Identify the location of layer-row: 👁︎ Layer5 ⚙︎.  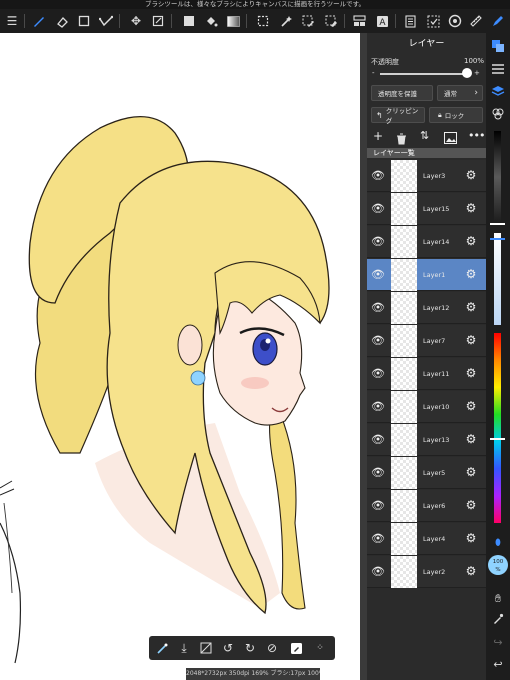
(426, 473).